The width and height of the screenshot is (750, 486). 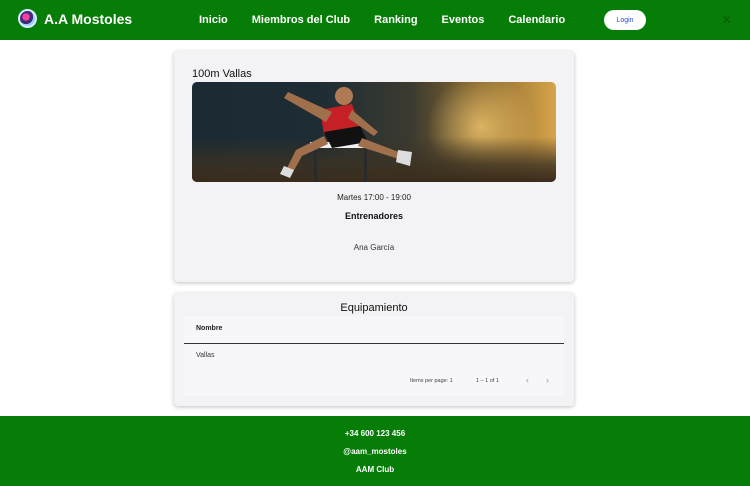 I want to click on column-header-nombre: Nombre, so click(x=209, y=328).